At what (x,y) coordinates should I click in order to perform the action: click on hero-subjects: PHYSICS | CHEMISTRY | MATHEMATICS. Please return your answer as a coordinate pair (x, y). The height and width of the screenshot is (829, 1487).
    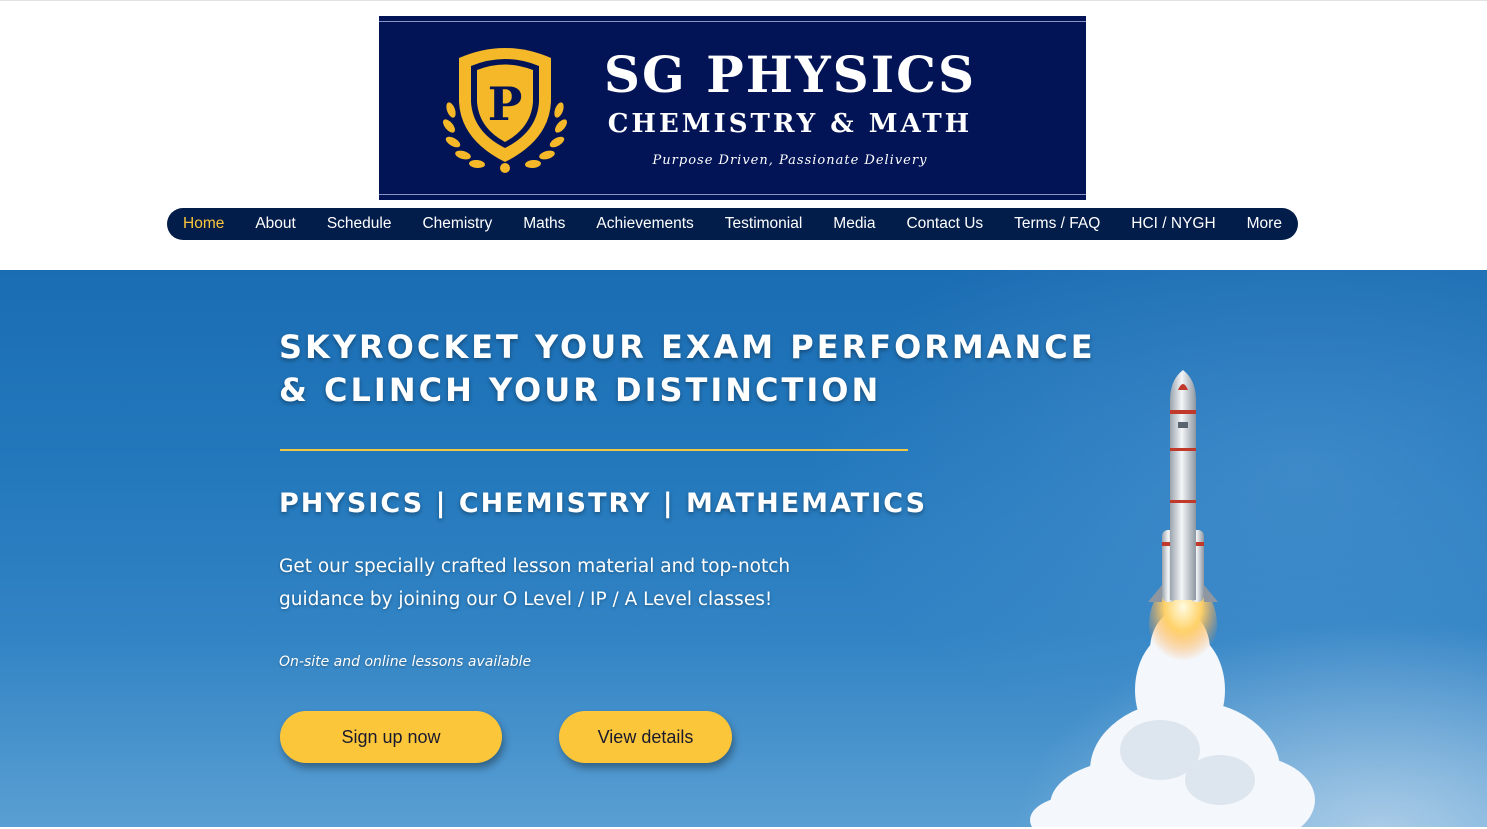
    Looking at the image, I should click on (603, 503).